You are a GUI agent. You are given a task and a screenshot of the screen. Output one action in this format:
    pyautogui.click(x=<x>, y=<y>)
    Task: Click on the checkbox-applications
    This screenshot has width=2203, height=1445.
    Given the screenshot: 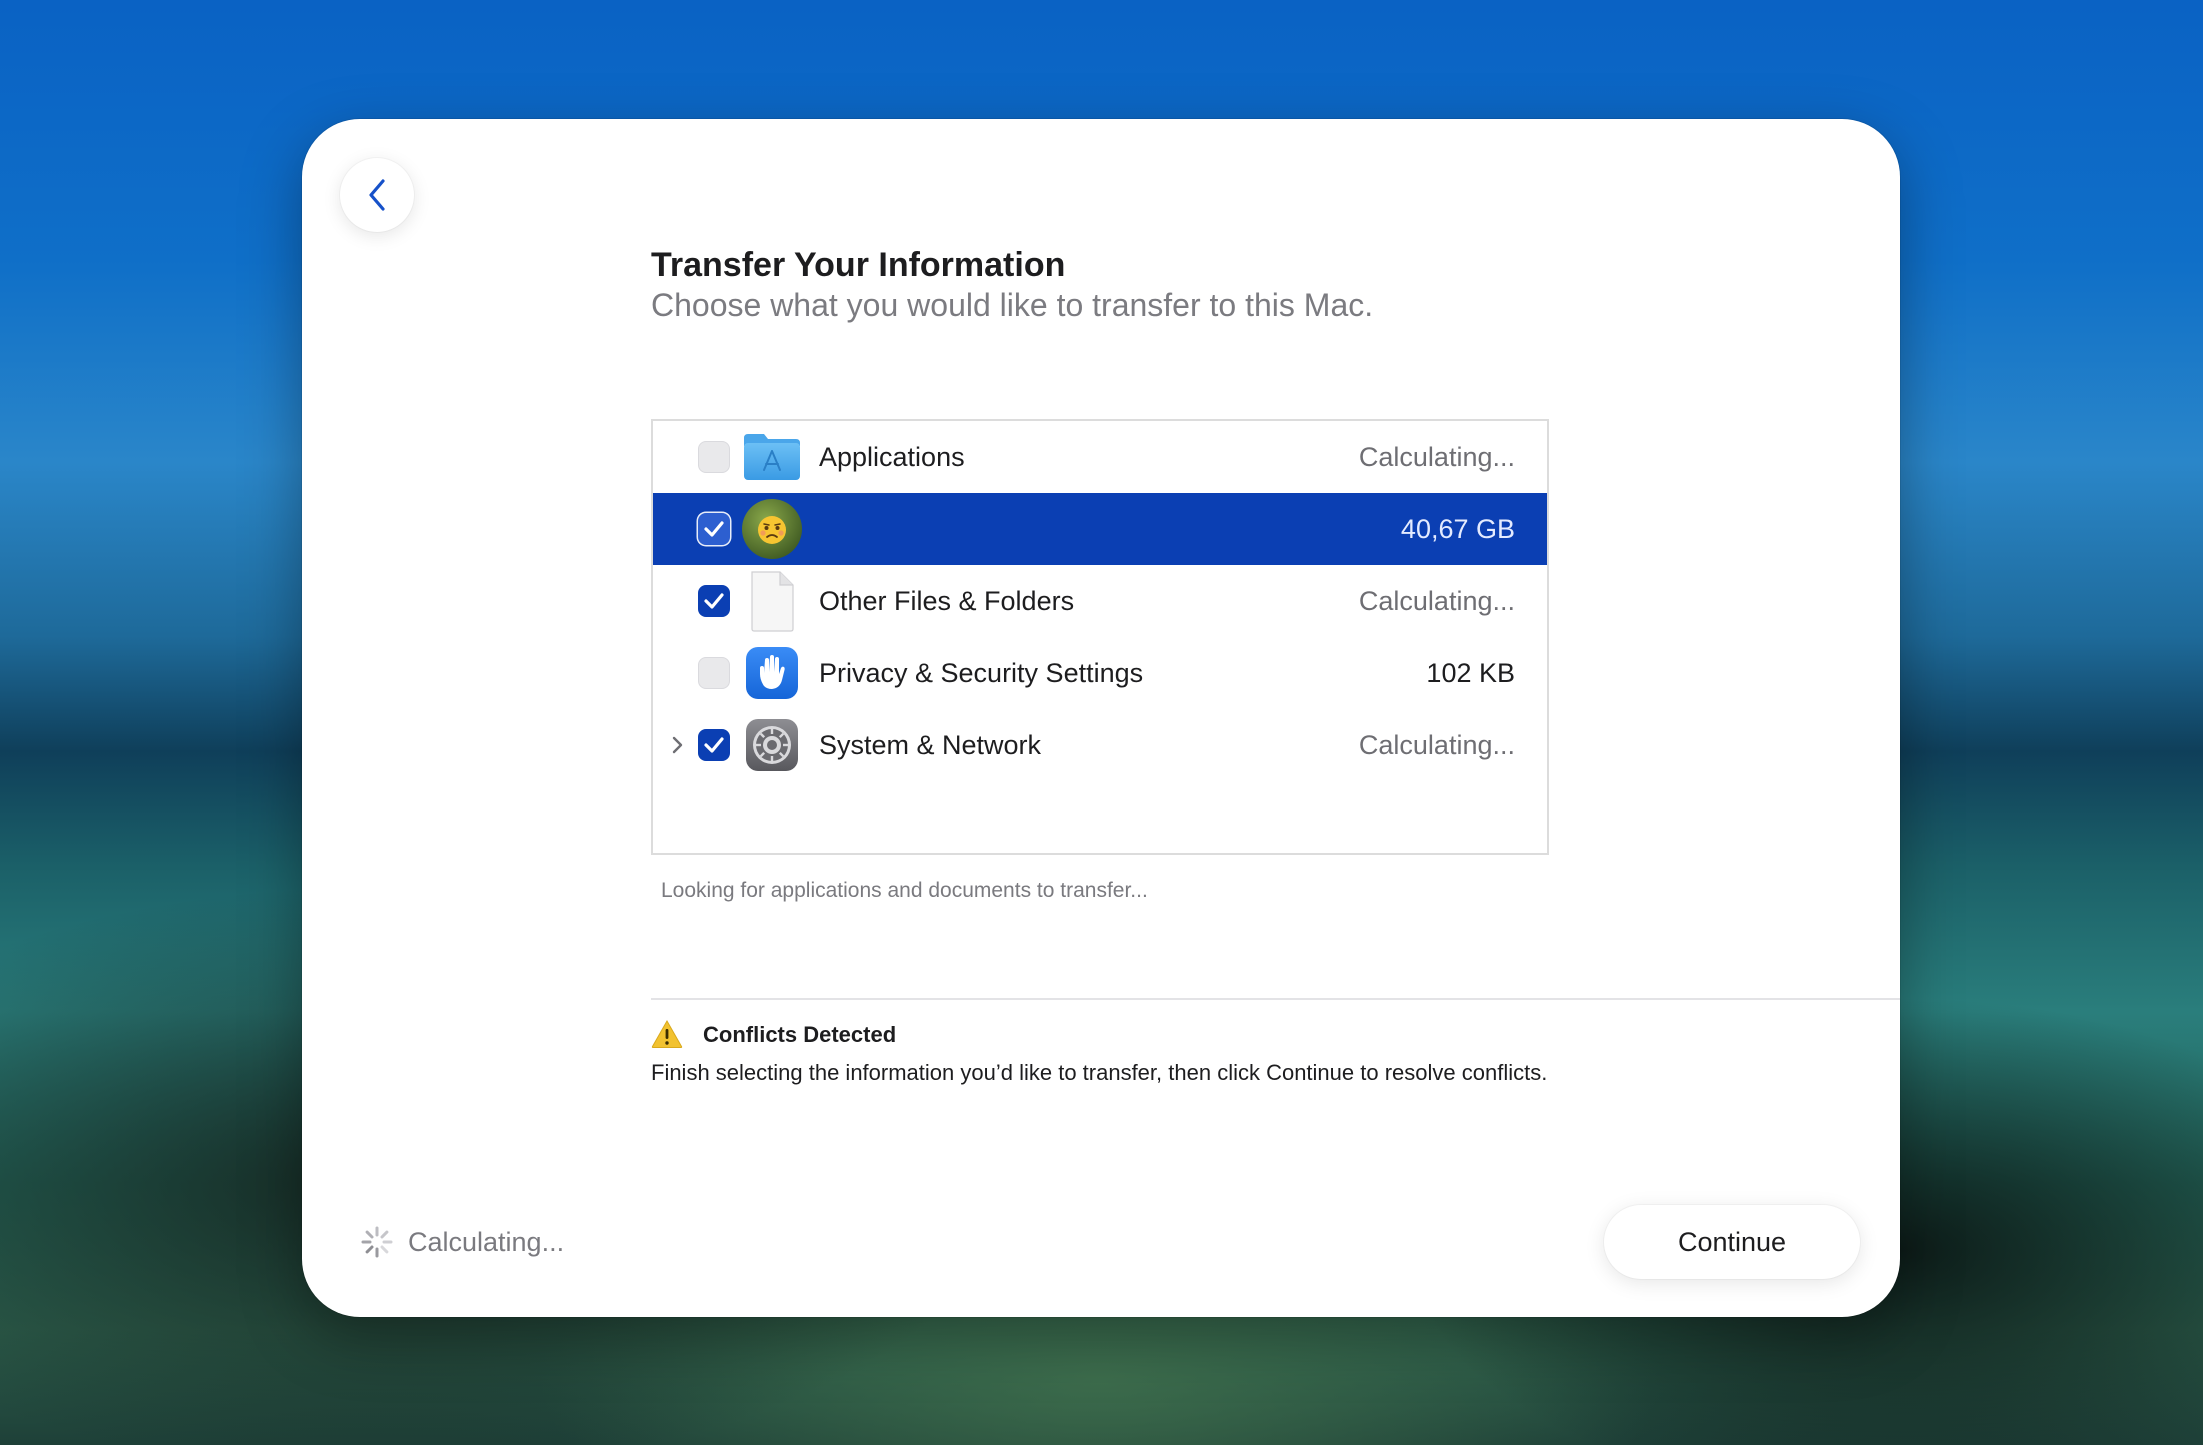 What is the action you would take?
    pyautogui.click(x=714, y=457)
    